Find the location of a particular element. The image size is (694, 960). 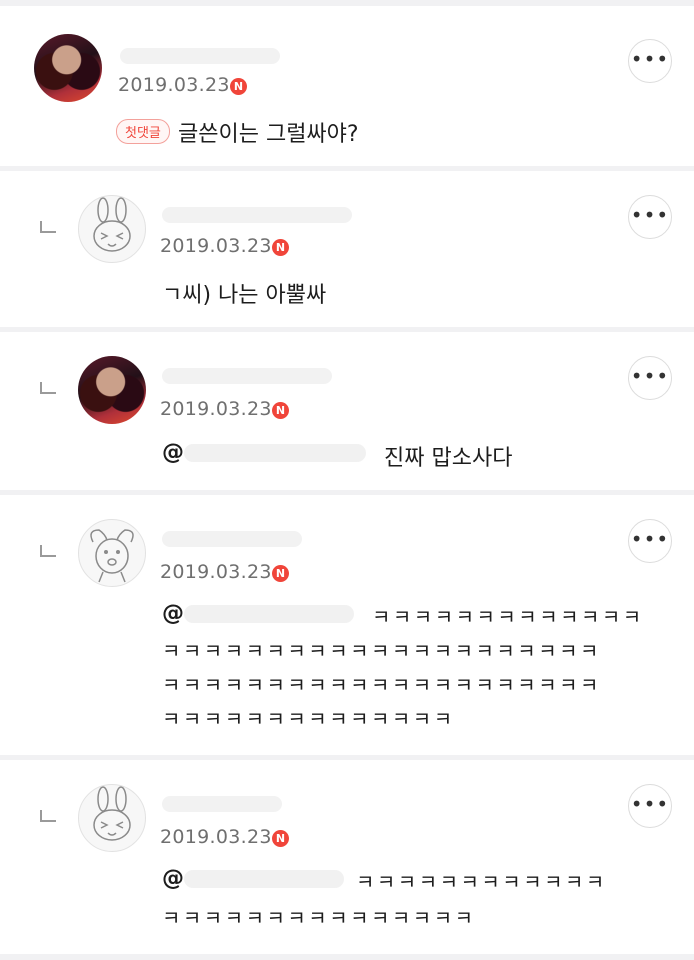

comment-text: 글쓴이는 그럴싸야? is located at coordinates (268, 134).